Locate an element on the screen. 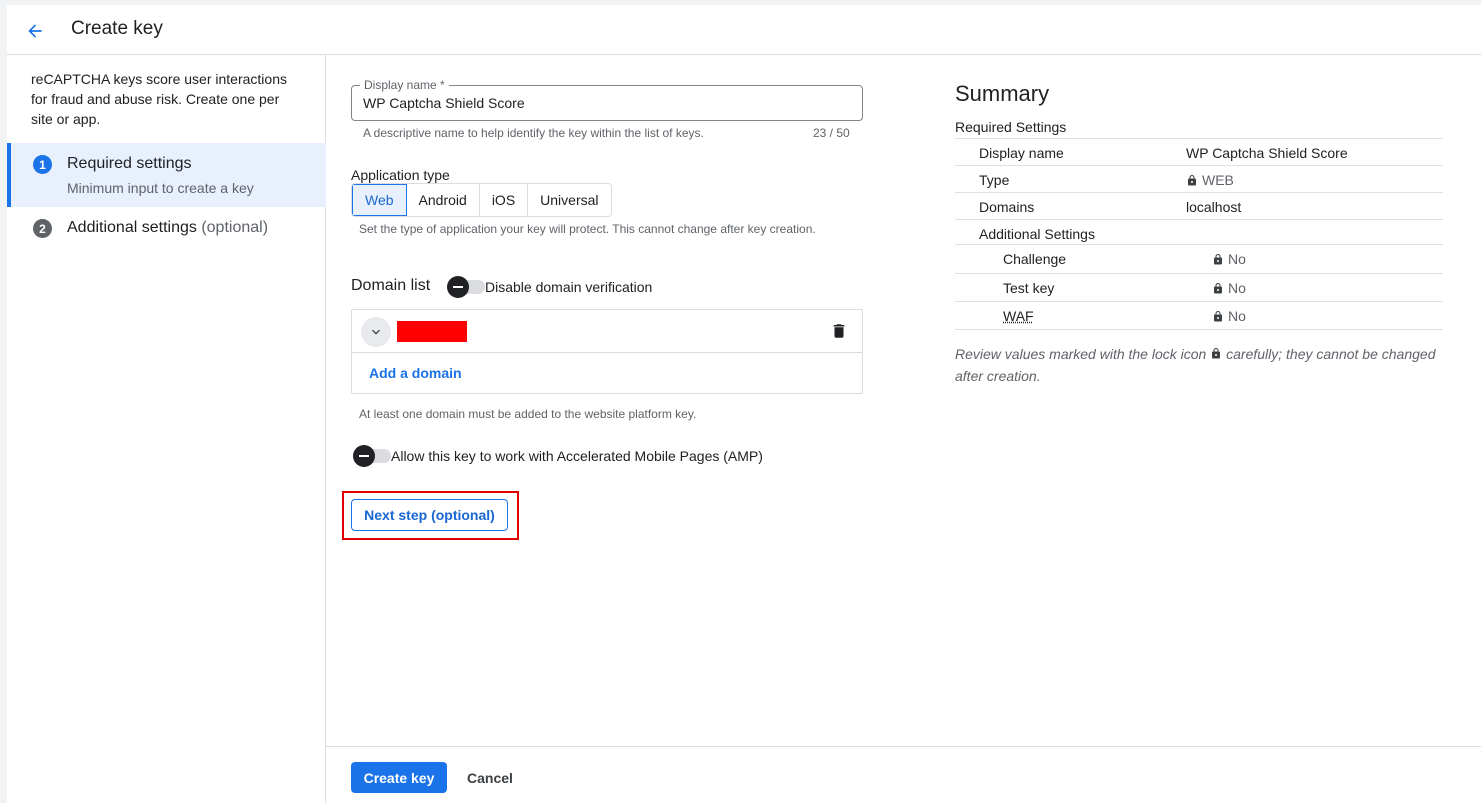 The height and width of the screenshot is (803, 1481). display-name-label: Display name * is located at coordinates (404, 85).